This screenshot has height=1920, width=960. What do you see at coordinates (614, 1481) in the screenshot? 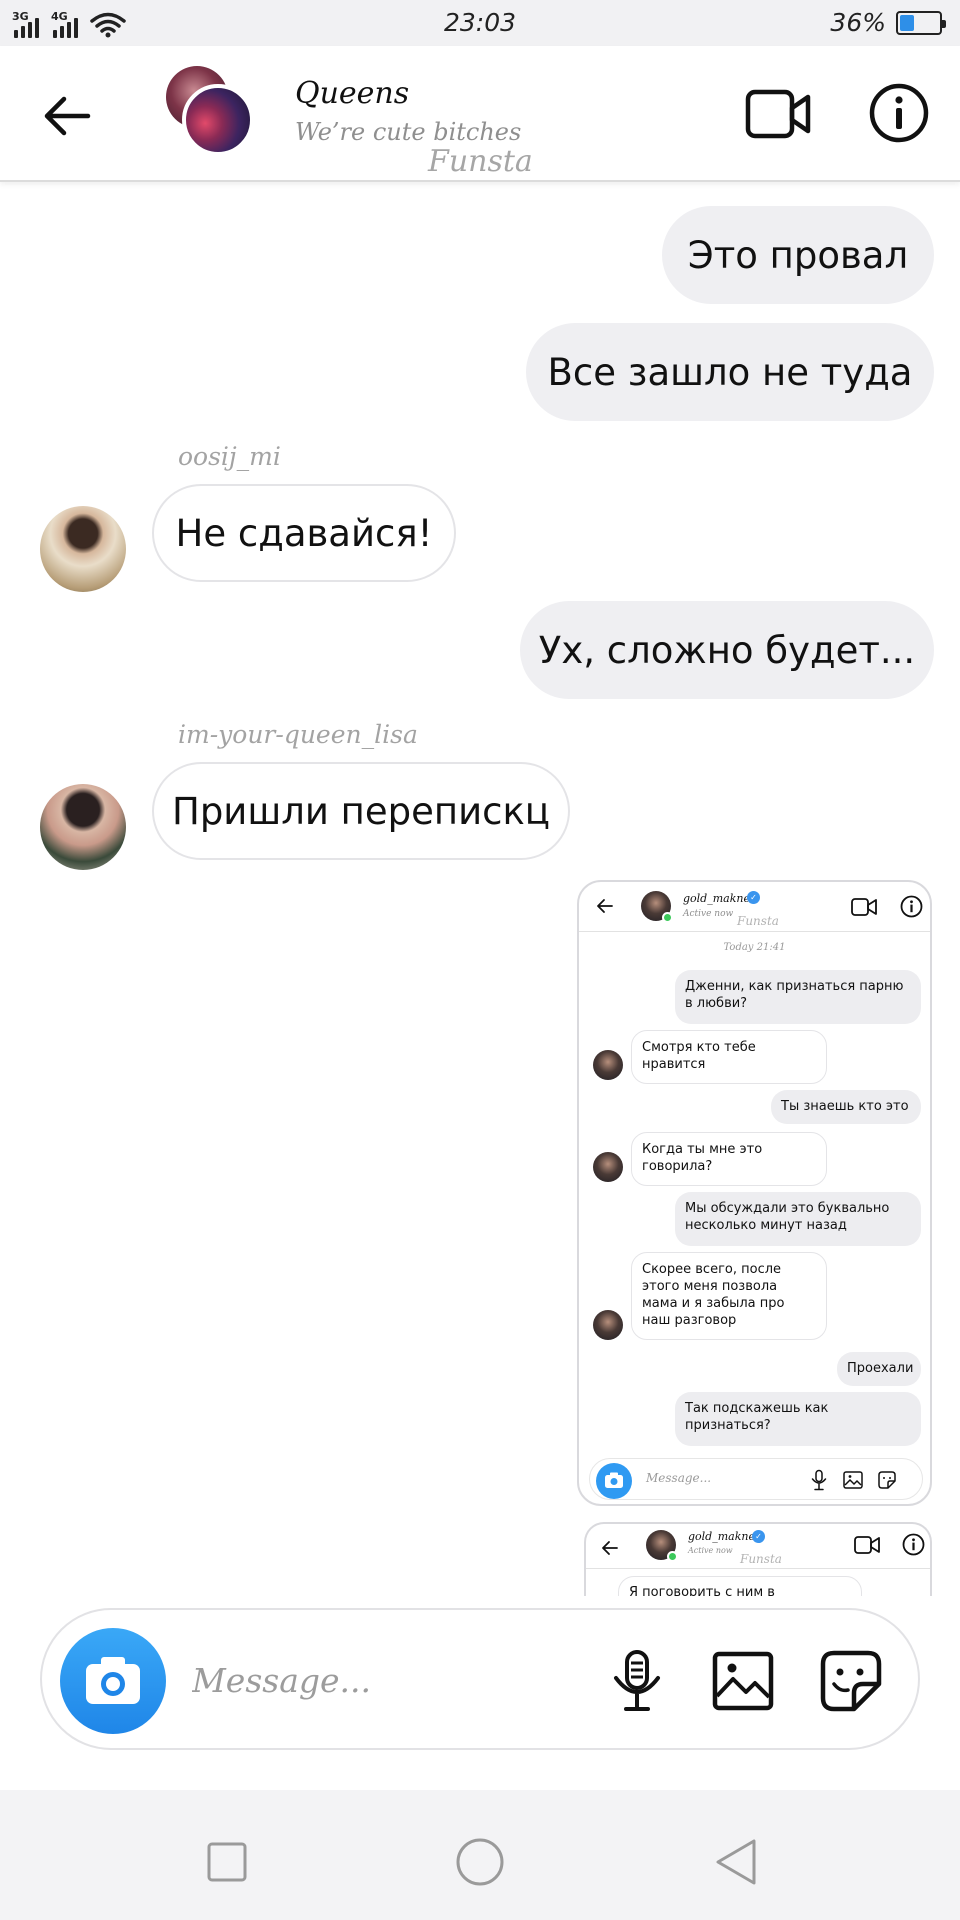
I see `mini-camera-icon` at bounding box center [614, 1481].